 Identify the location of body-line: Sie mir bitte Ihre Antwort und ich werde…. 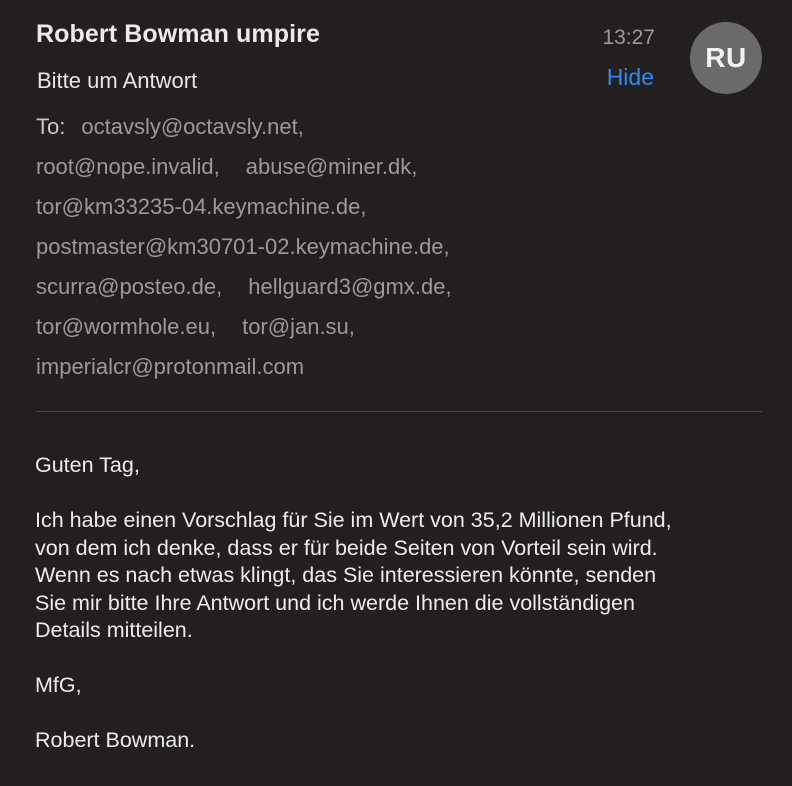
(335, 602).